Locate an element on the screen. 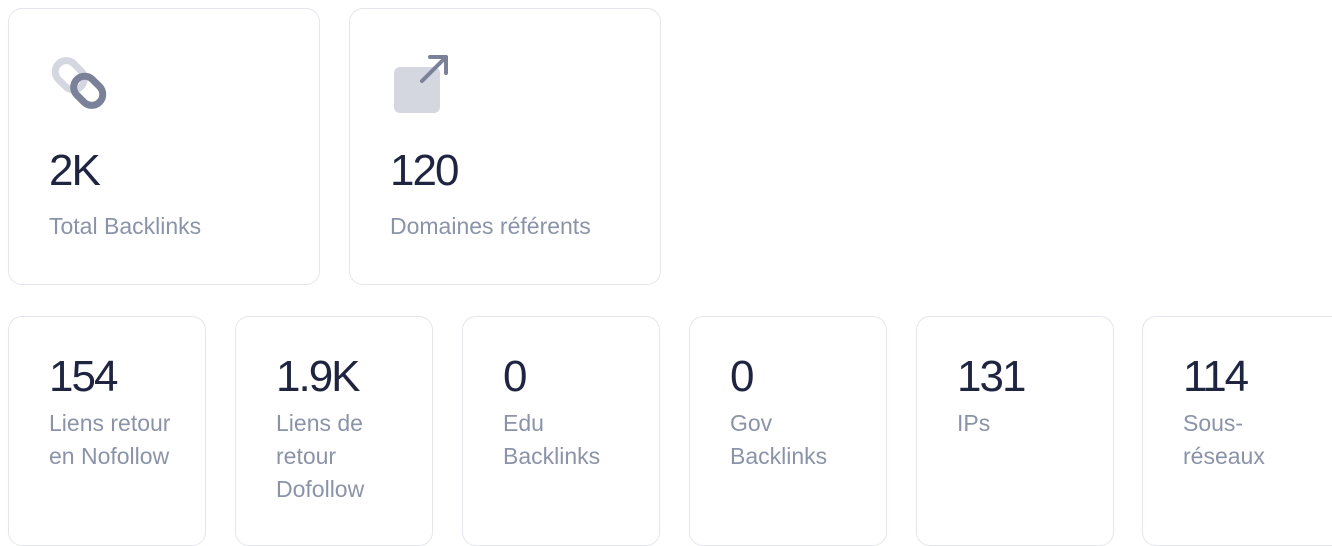  ips-label: IPs is located at coordinates (974, 423).